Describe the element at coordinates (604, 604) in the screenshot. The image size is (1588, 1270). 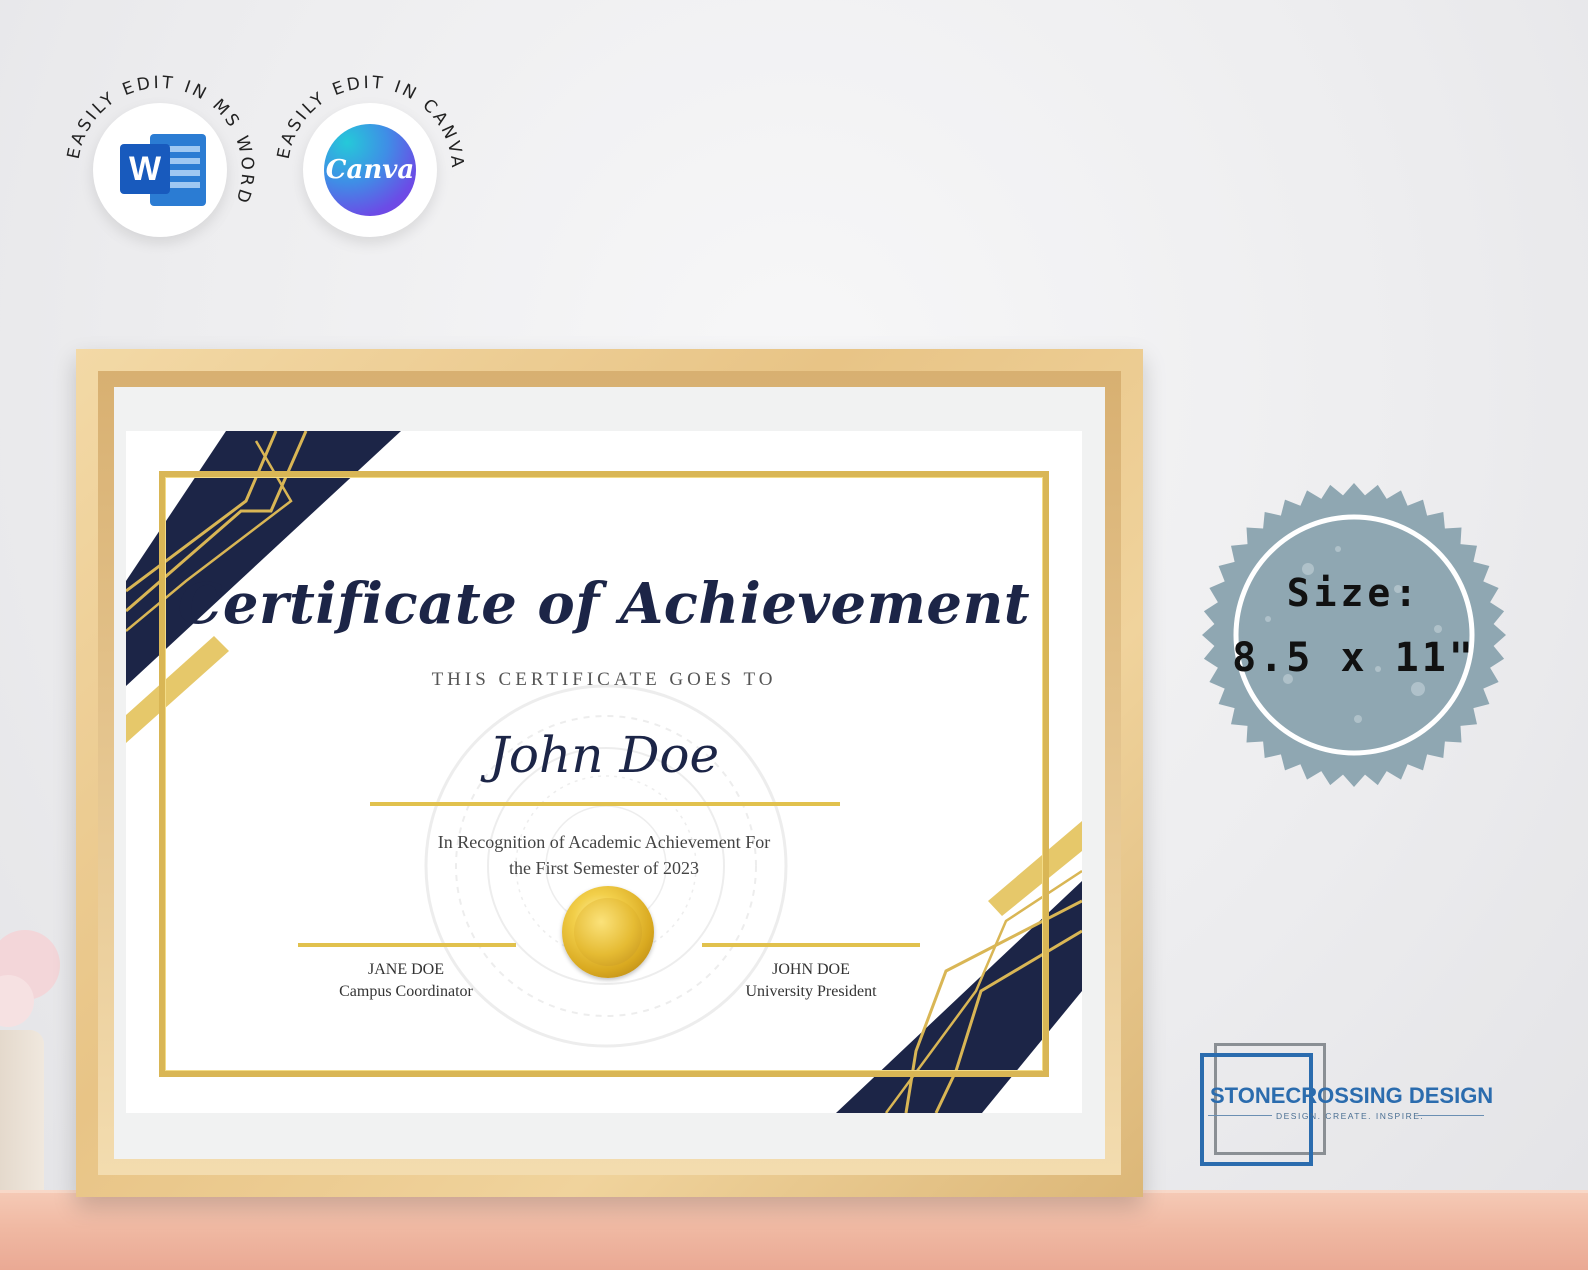
I see `certificate-title: Certificate of Achievement` at that location.